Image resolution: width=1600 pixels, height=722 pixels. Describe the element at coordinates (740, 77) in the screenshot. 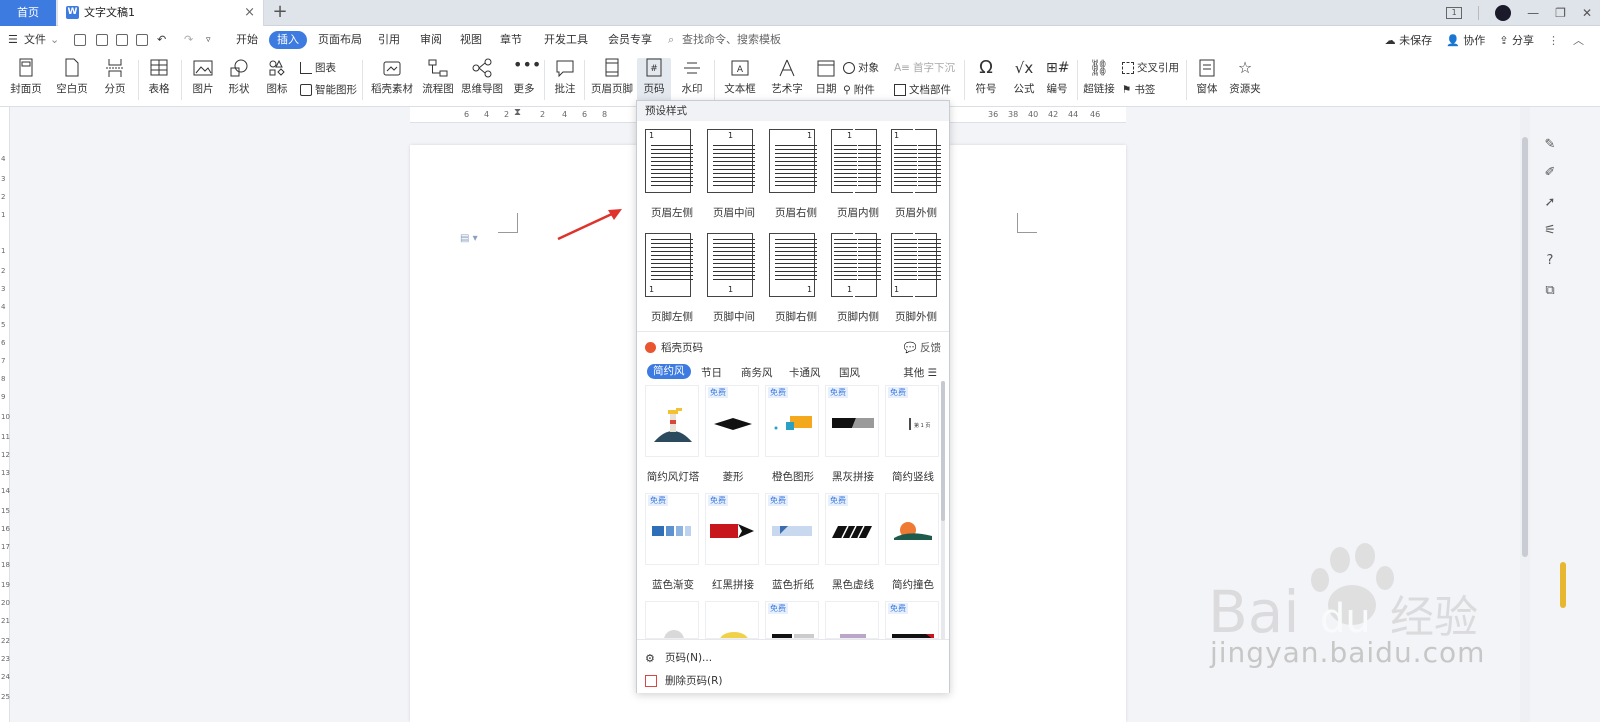

I see `textbox-button: A 文本框` at that location.